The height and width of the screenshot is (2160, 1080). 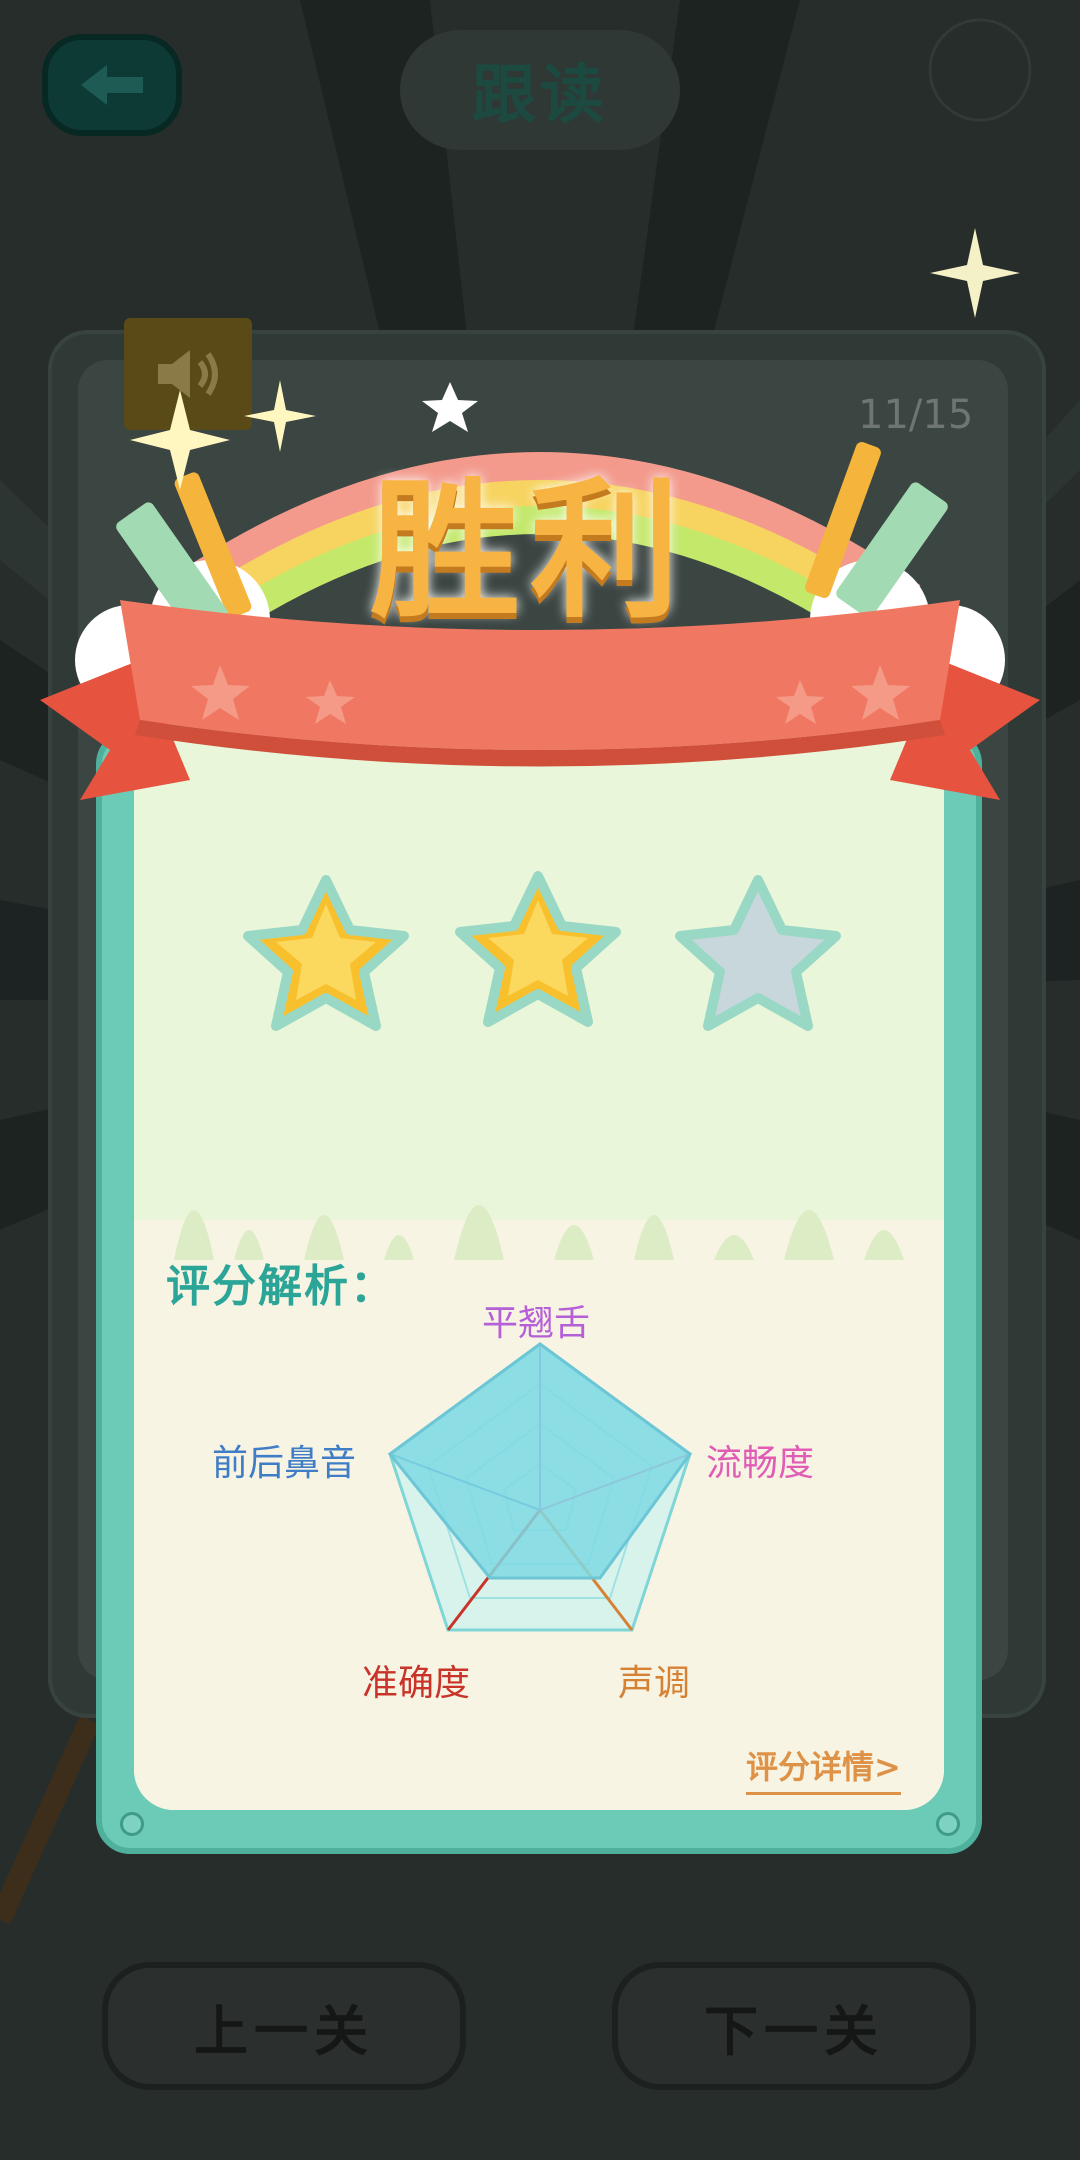 What do you see at coordinates (416, 1683) in the screenshot?
I see `radar-label-accuracy: 准确度` at bounding box center [416, 1683].